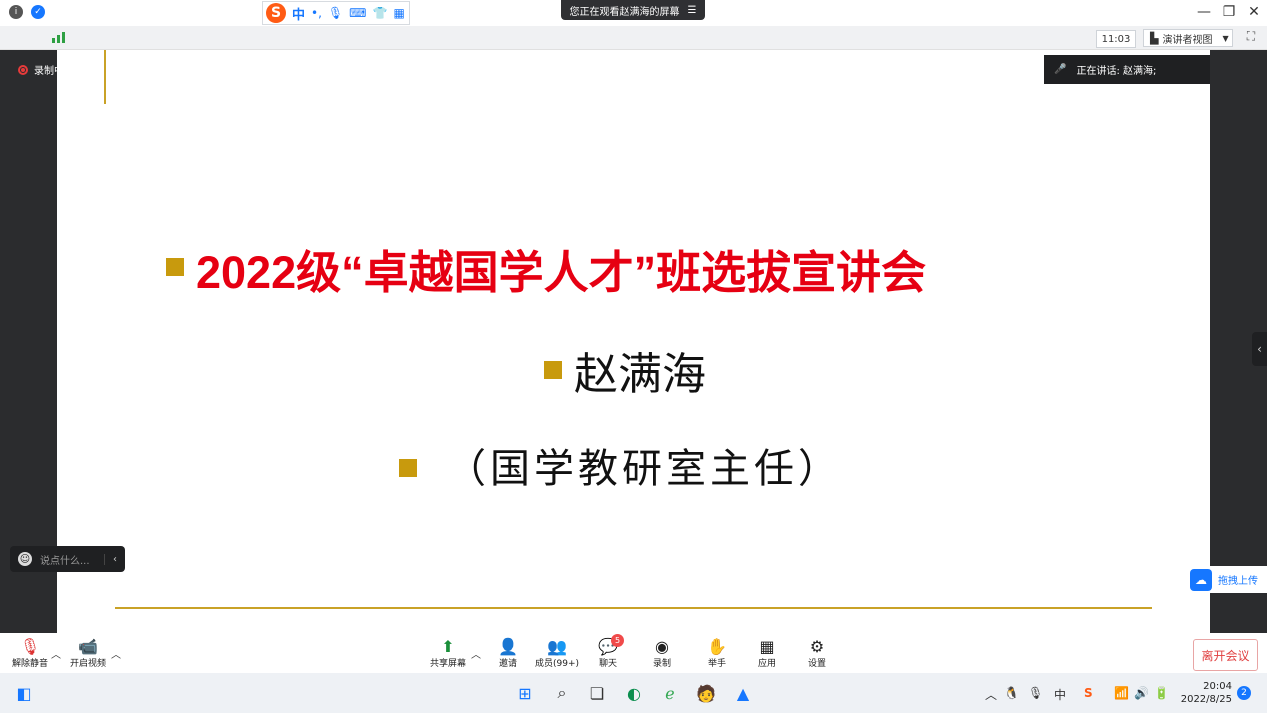 This screenshot has width=1267, height=713. I want to click on fullscreen-icon: ⛶, so click(1251, 38).